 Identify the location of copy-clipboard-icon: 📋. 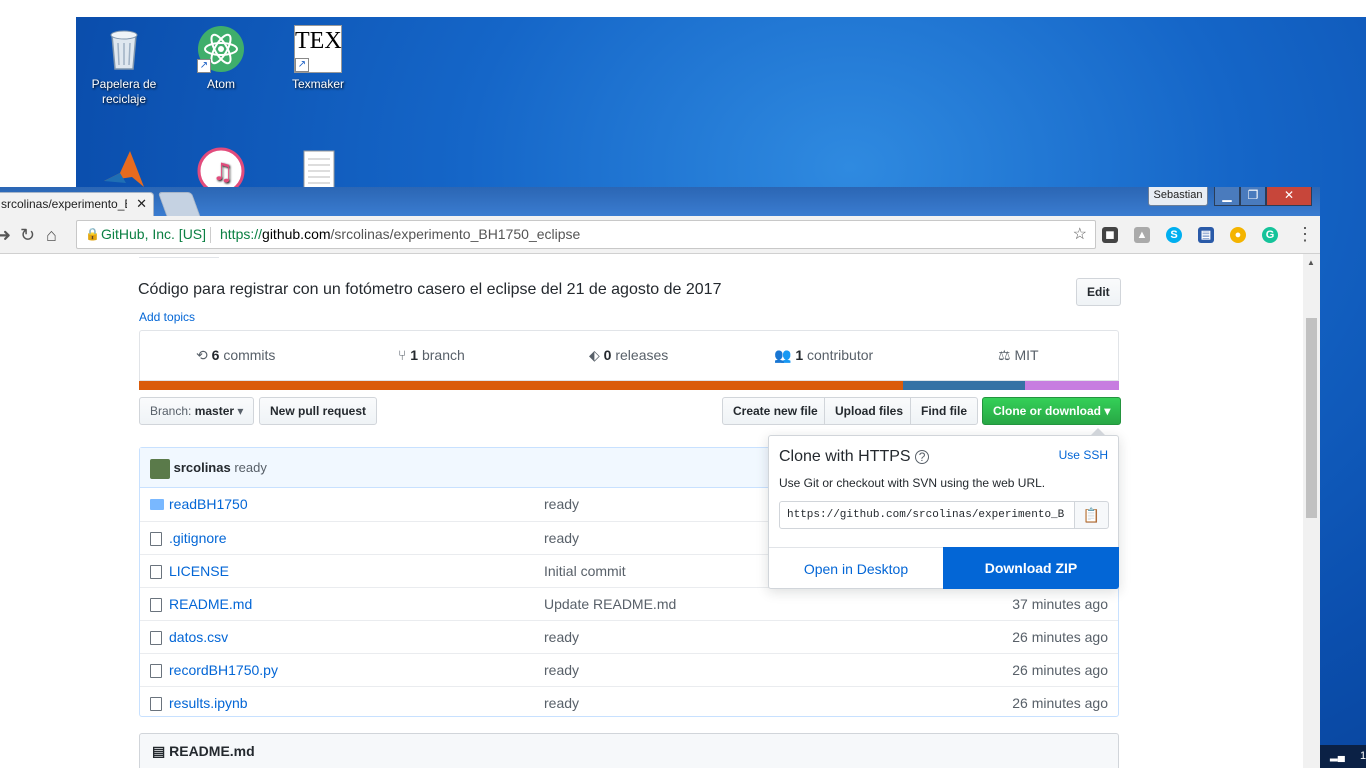
(1091, 515).